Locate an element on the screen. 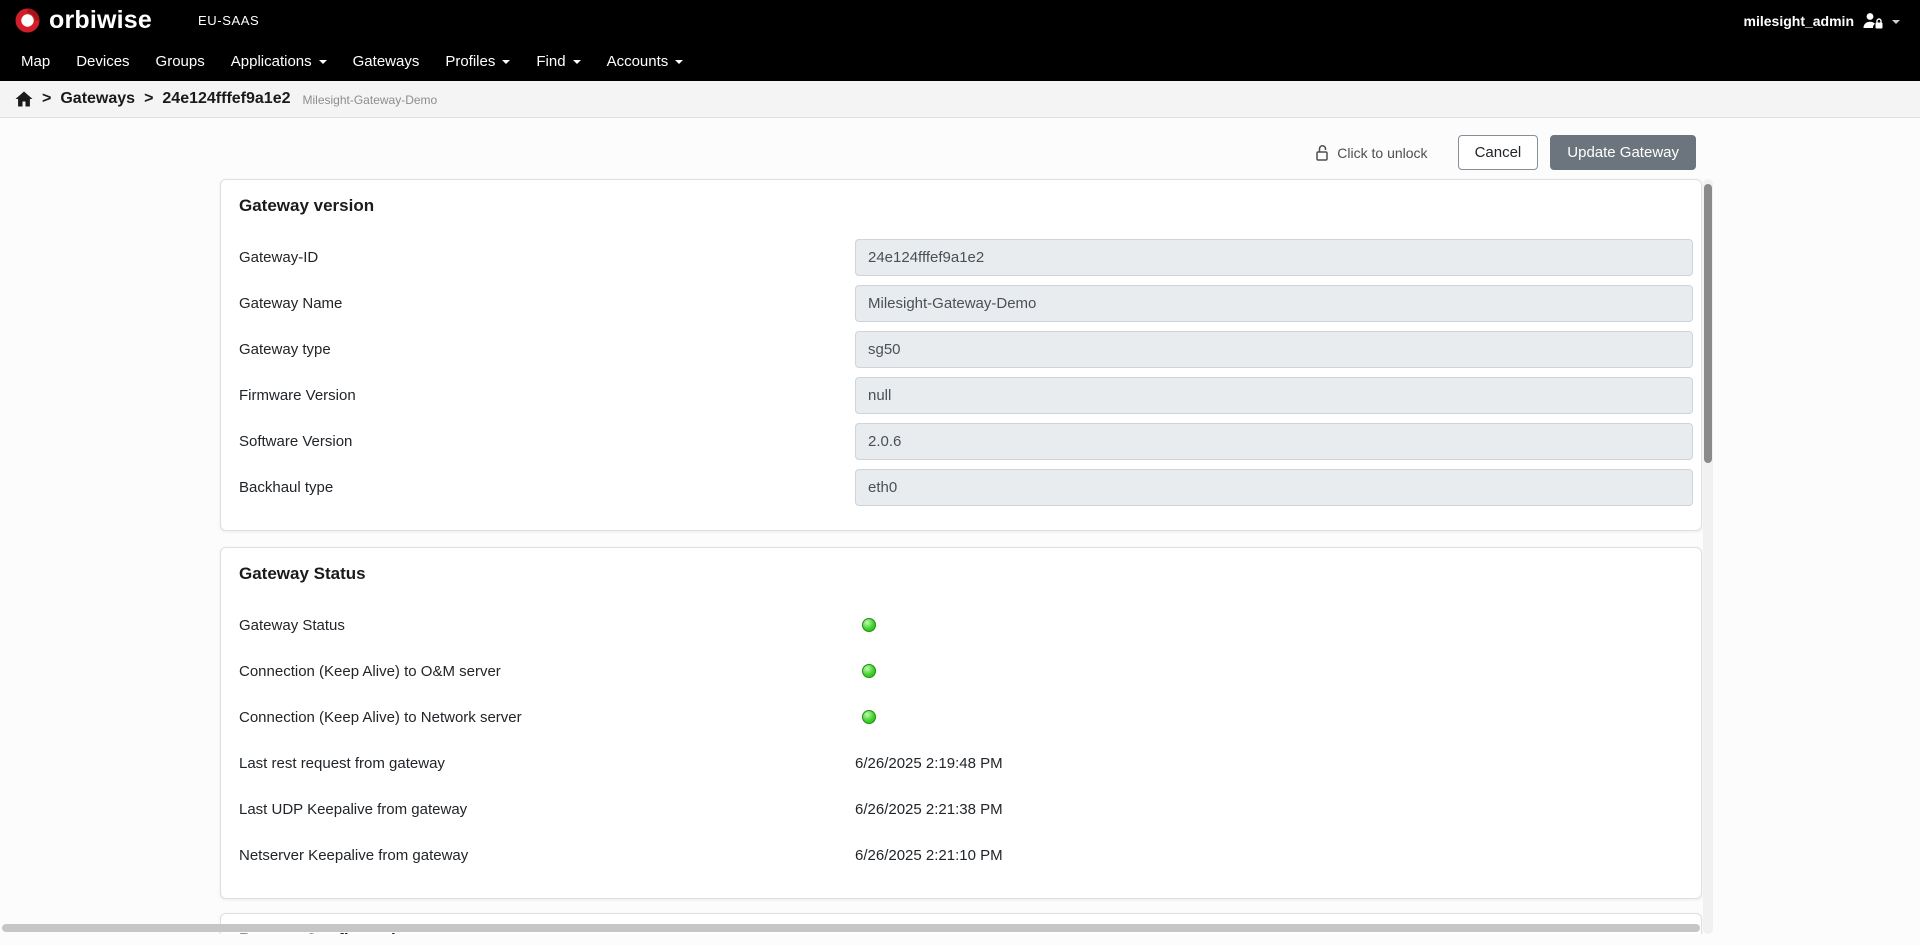 The height and width of the screenshot is (945, 1920). field-label: Last UDP Keepalive from gateway is located at coordinates (353, 809).